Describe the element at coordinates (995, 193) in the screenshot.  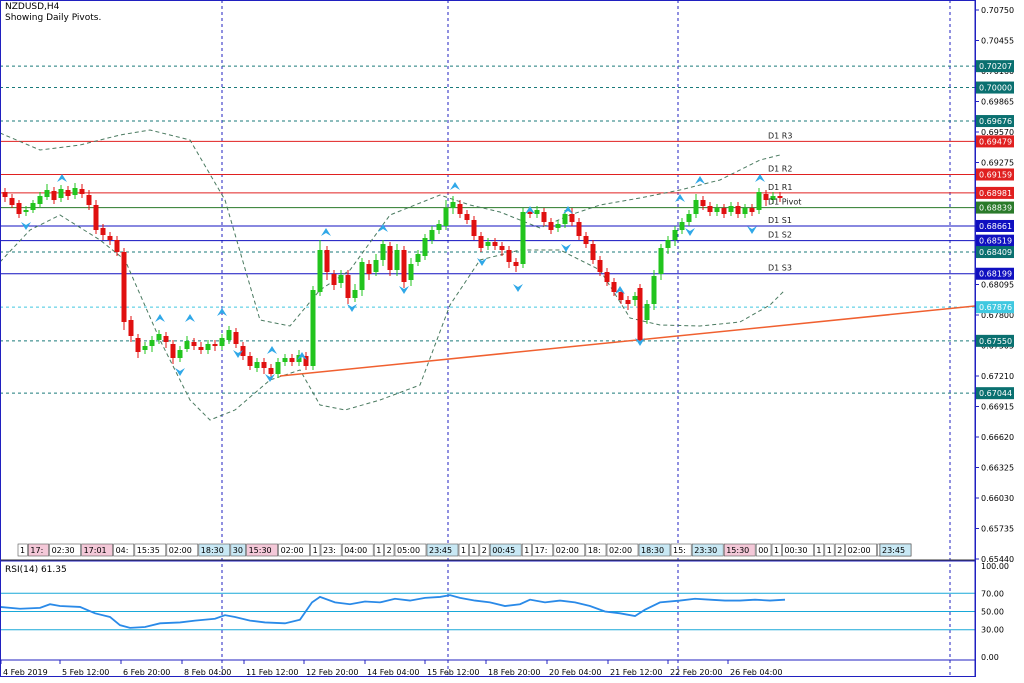
I see `price-highlight-label: 0.68981` at that location.